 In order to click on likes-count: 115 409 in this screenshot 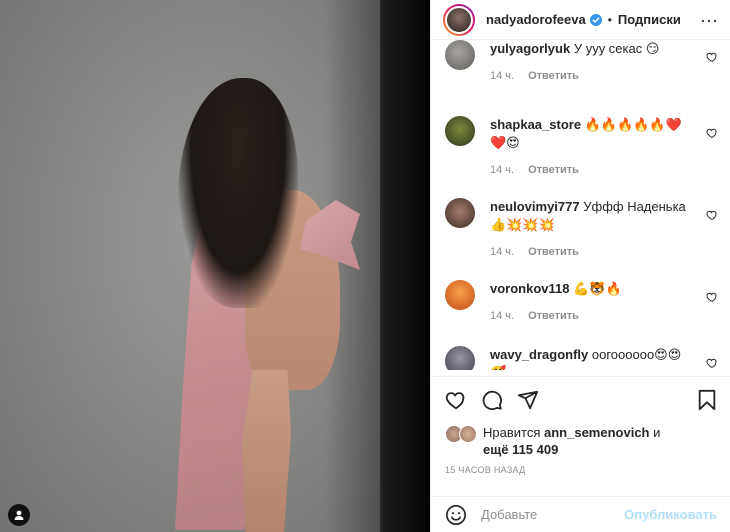, I will do `click(535, 449)`.